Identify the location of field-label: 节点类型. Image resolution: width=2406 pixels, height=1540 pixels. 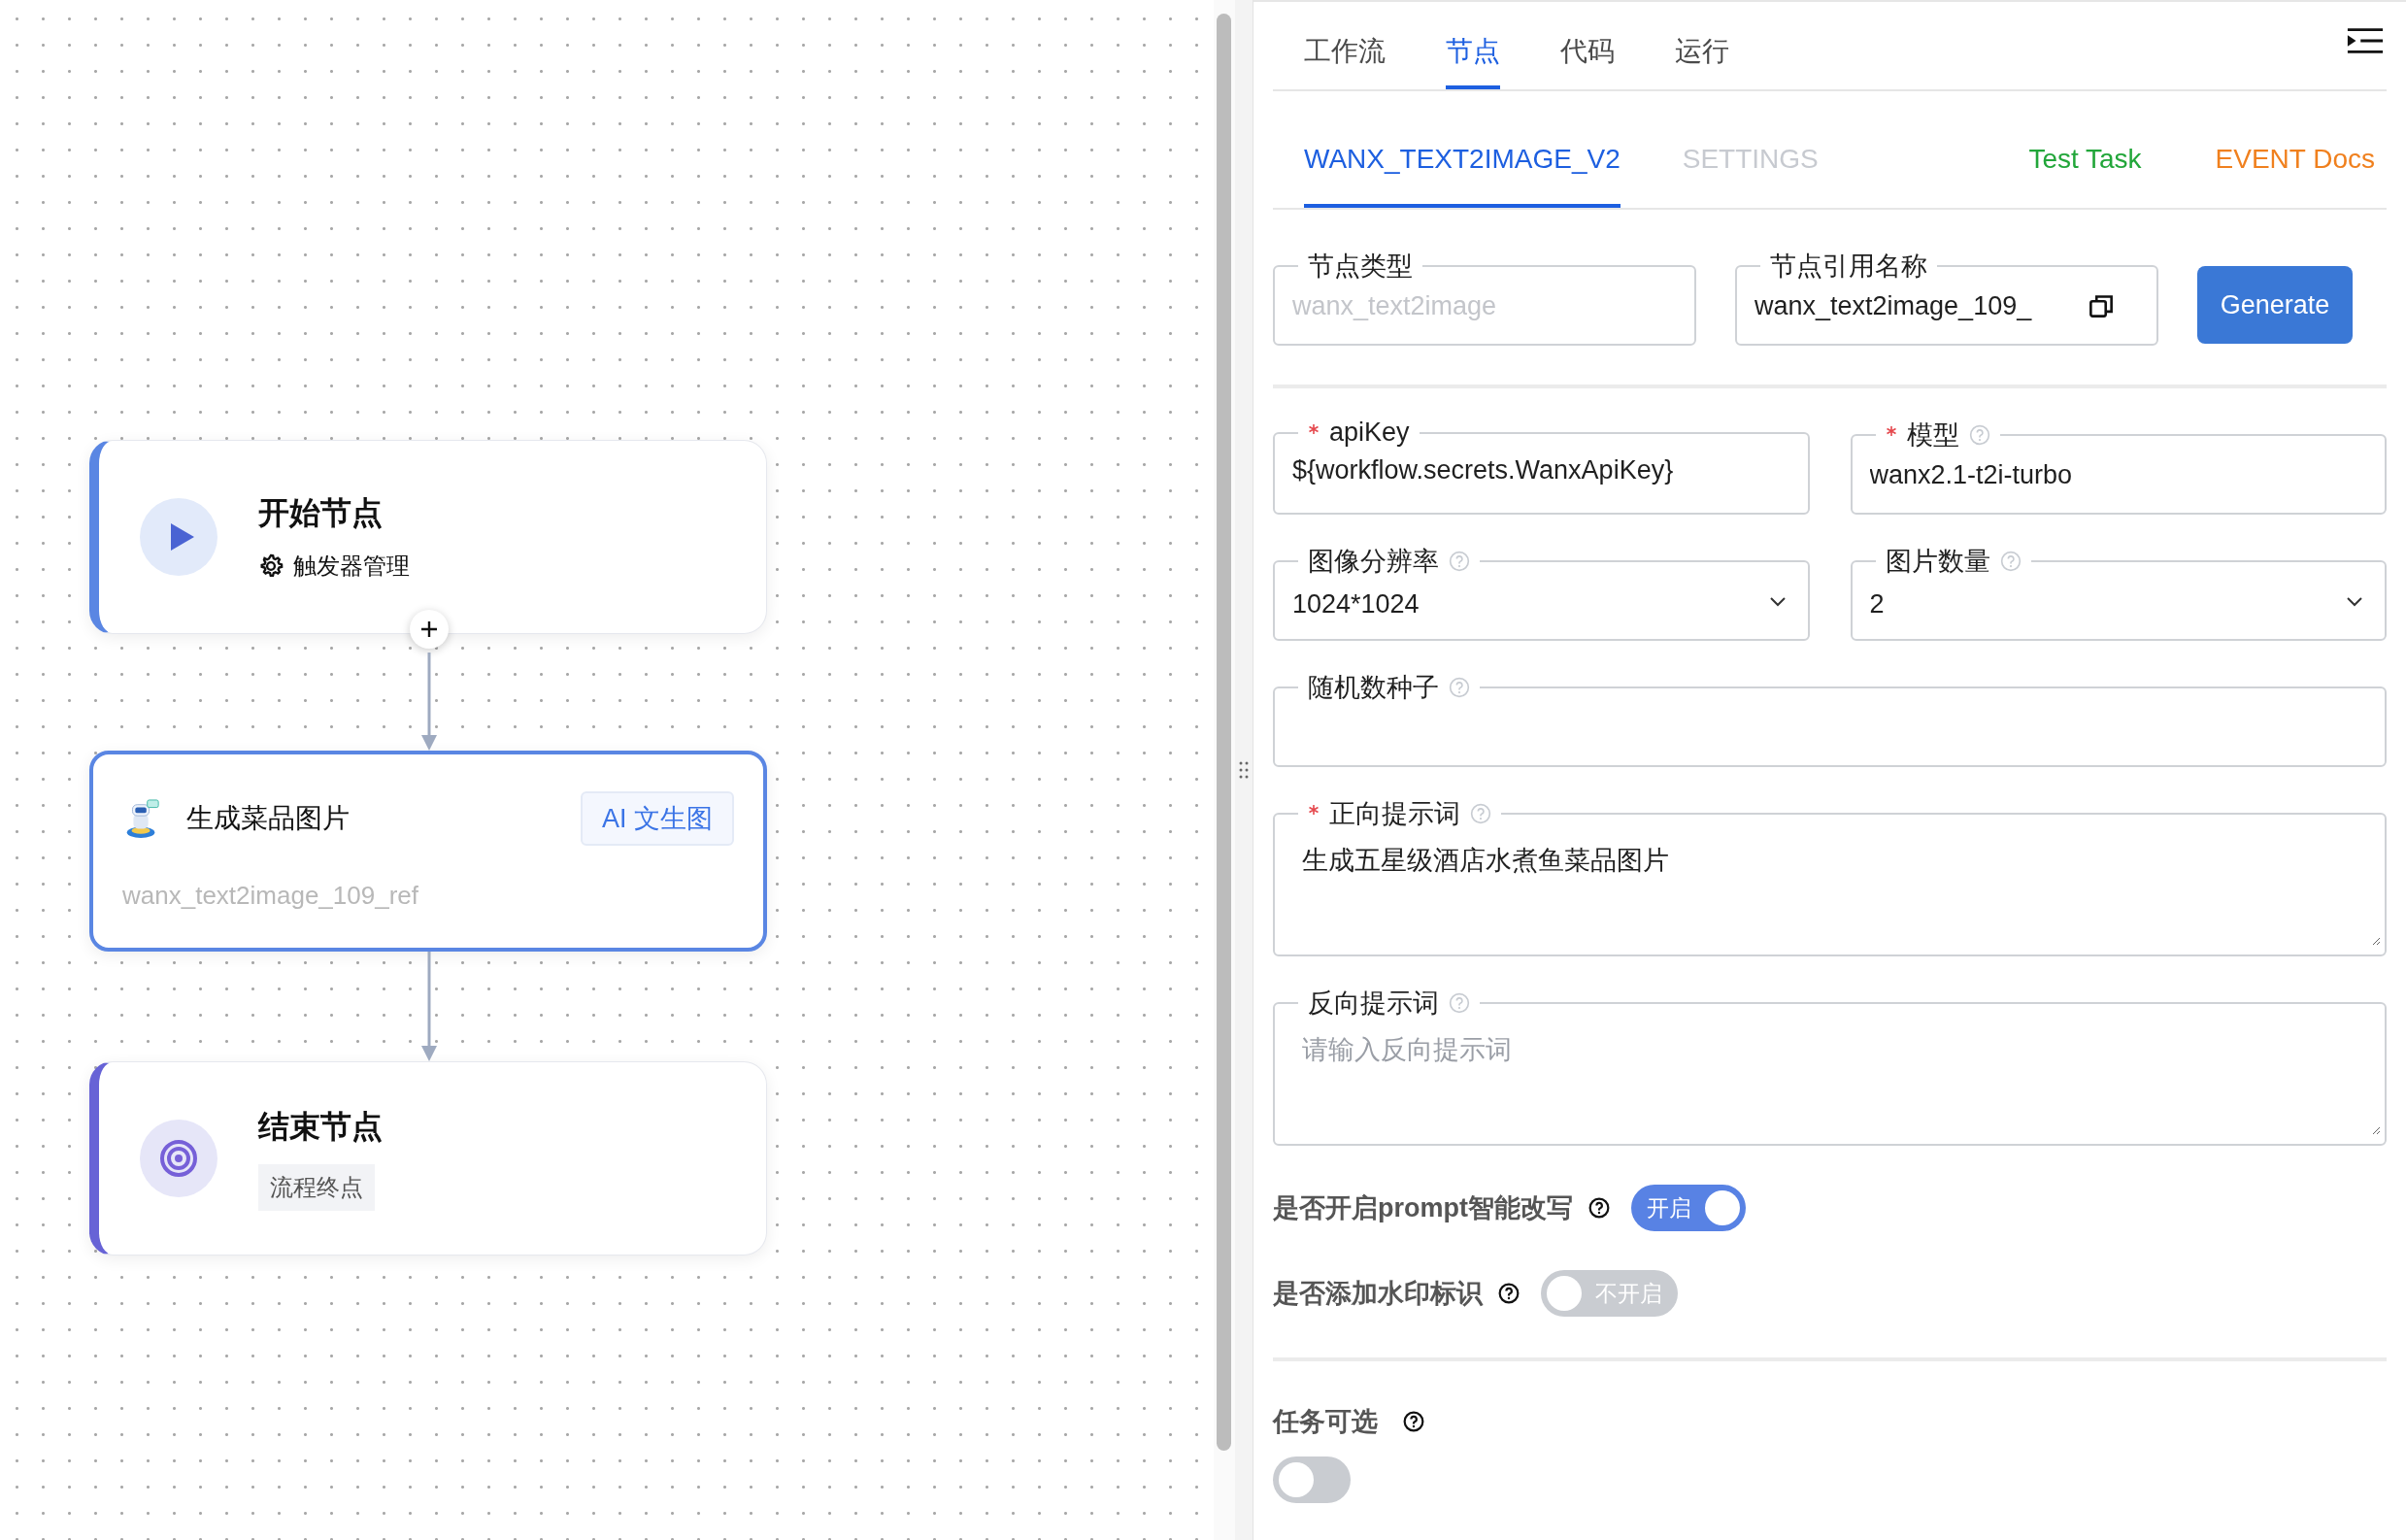
(1360, 267).